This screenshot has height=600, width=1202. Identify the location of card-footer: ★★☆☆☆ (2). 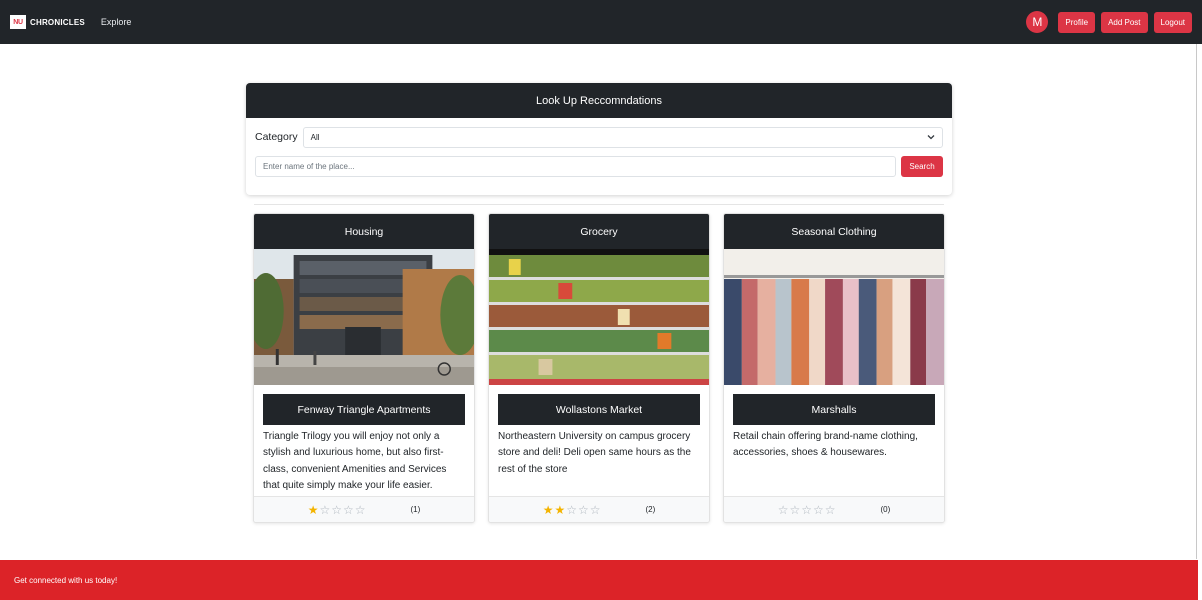
(599, 509).